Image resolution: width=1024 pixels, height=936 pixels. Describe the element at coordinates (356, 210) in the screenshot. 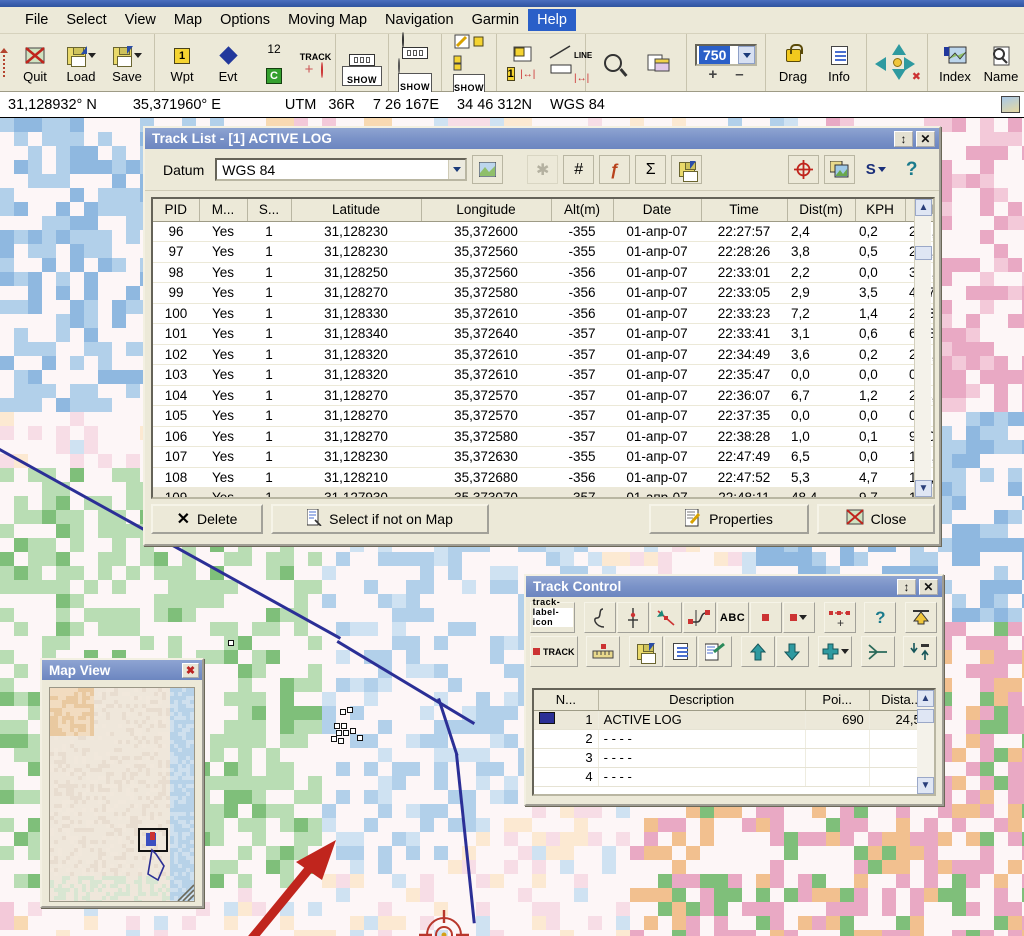

I see `column-header-latitude: Latitude` at that location.